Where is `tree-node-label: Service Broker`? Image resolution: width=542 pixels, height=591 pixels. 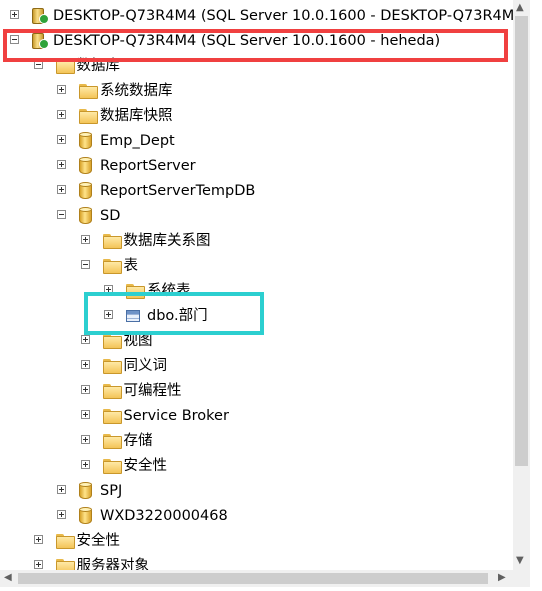 tree-node-label: Service Broker is located at coordinates (176, 416).